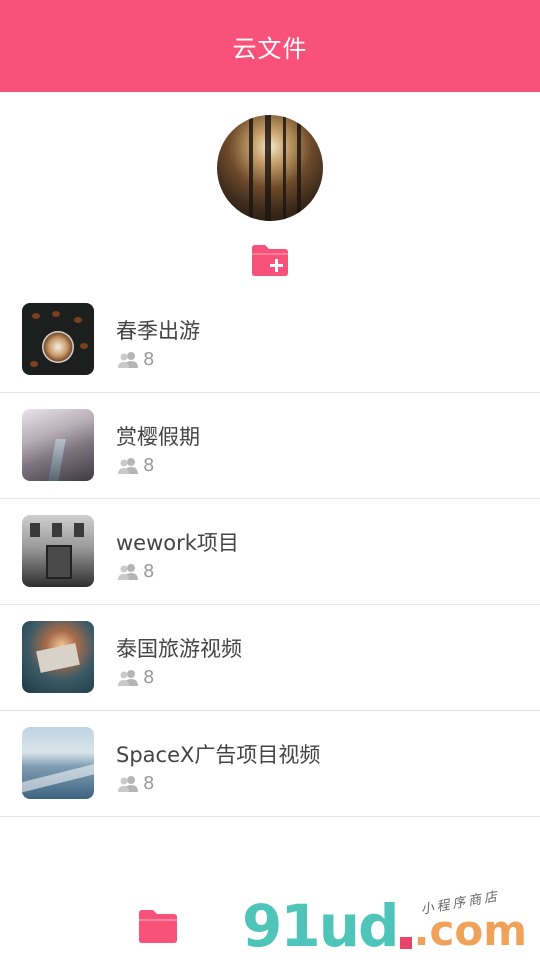  What do you see at coordinates (270, 658) in the screenshot?
I see `list-item: 泰国旅游视频 8` at bounding box center [270, 658].